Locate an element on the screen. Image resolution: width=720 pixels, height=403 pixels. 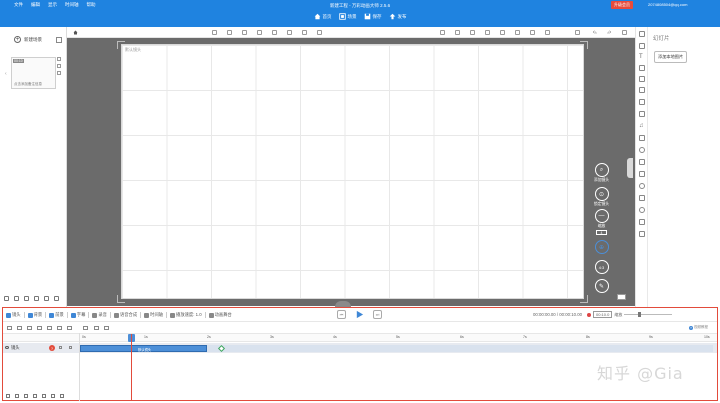
layer-lock-icon is located at coordinates (53, 396).